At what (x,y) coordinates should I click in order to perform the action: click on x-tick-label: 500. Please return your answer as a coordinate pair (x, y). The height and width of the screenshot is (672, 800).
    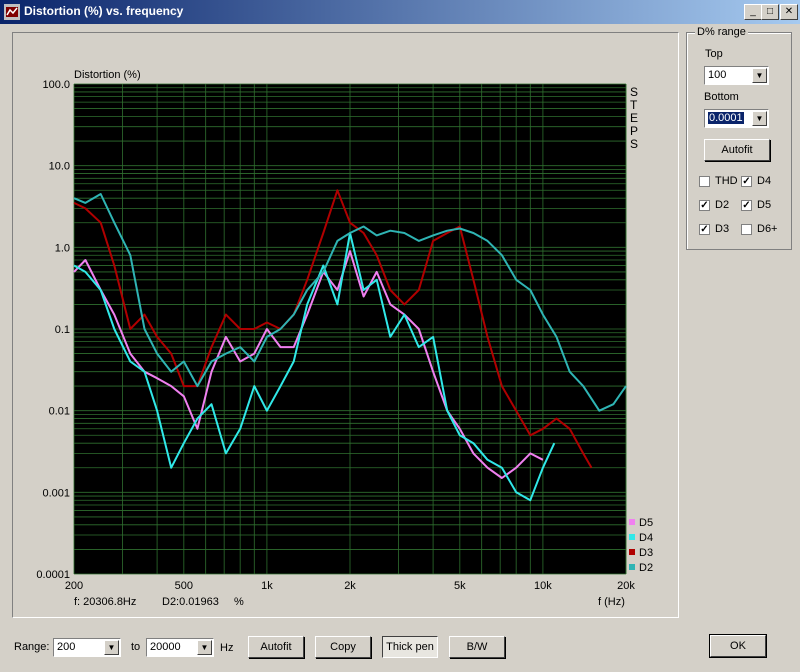
    Looking at the image, I should click on (184, 586).